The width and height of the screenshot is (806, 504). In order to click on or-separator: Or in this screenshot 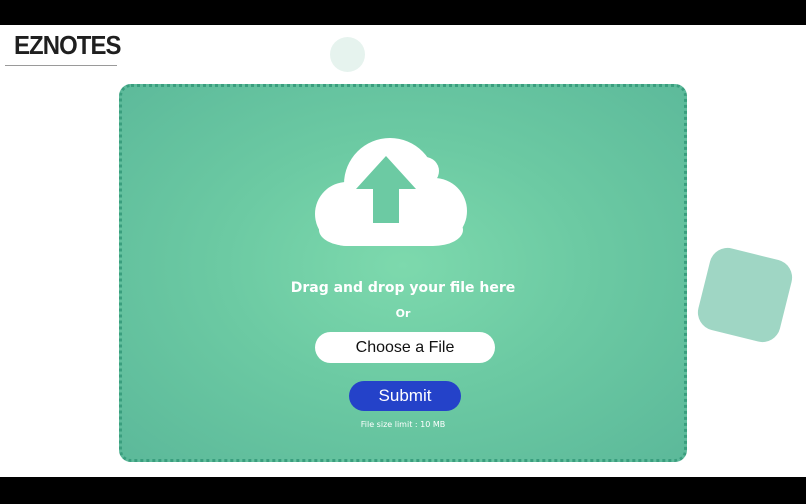, I will do `click(403, 313)`.